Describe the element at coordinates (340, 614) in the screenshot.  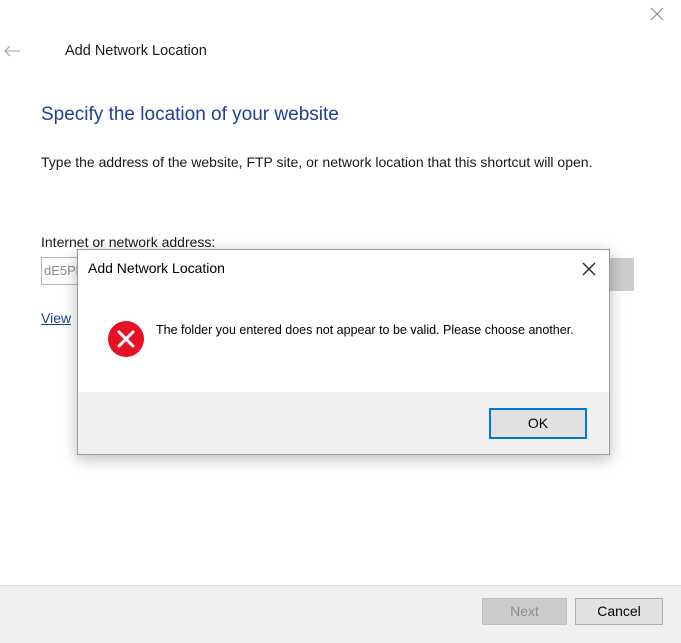
I see `wizard-footer: Next Cancel` at that location.